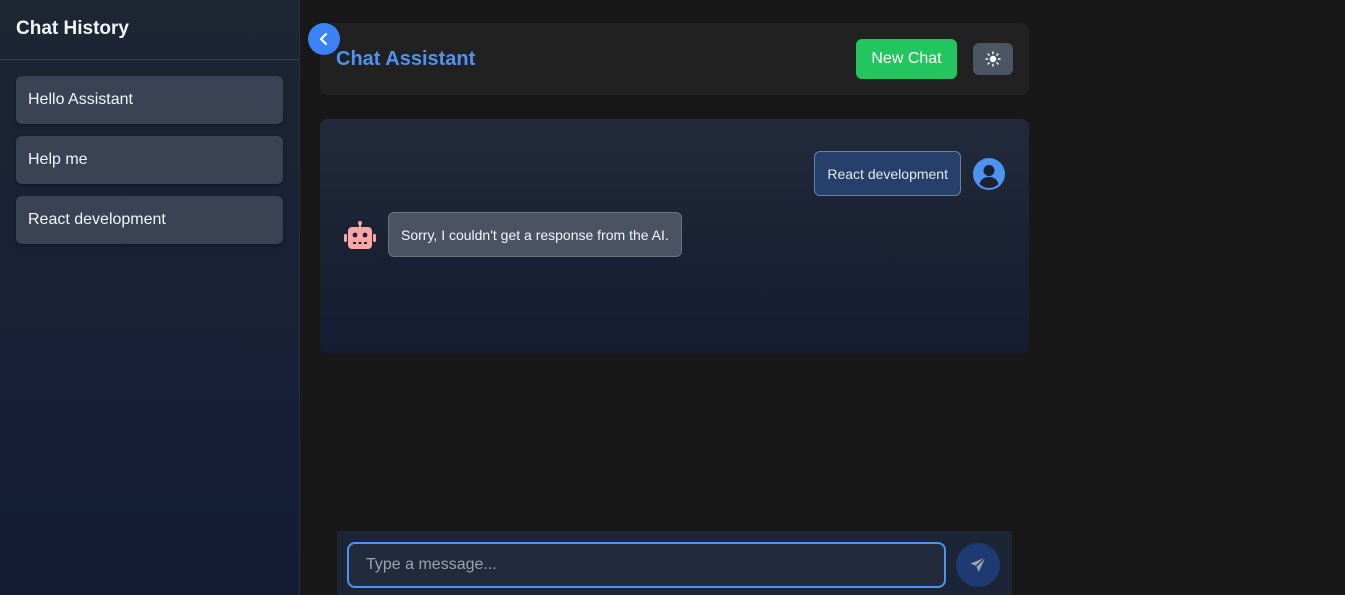 The image size is (1345, 595). I want to click on robot-icon, so click(360, 235).